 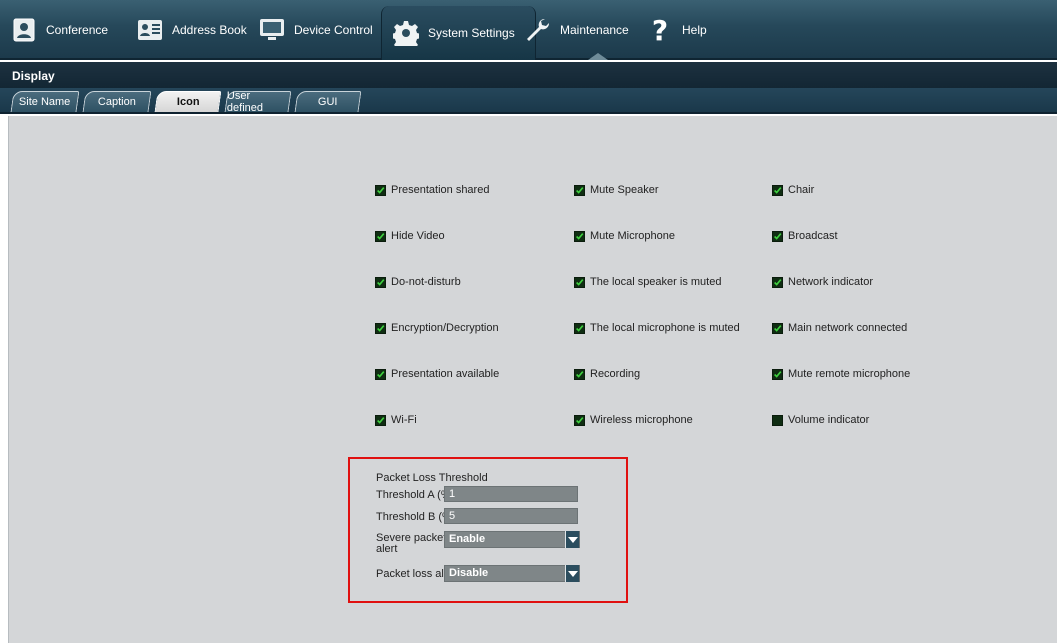 What do you see at coordinates (432, 478) in the screenshot?
I see `packet-loss-title: Packet Loss Threshold` at bounding box center [432, 478].